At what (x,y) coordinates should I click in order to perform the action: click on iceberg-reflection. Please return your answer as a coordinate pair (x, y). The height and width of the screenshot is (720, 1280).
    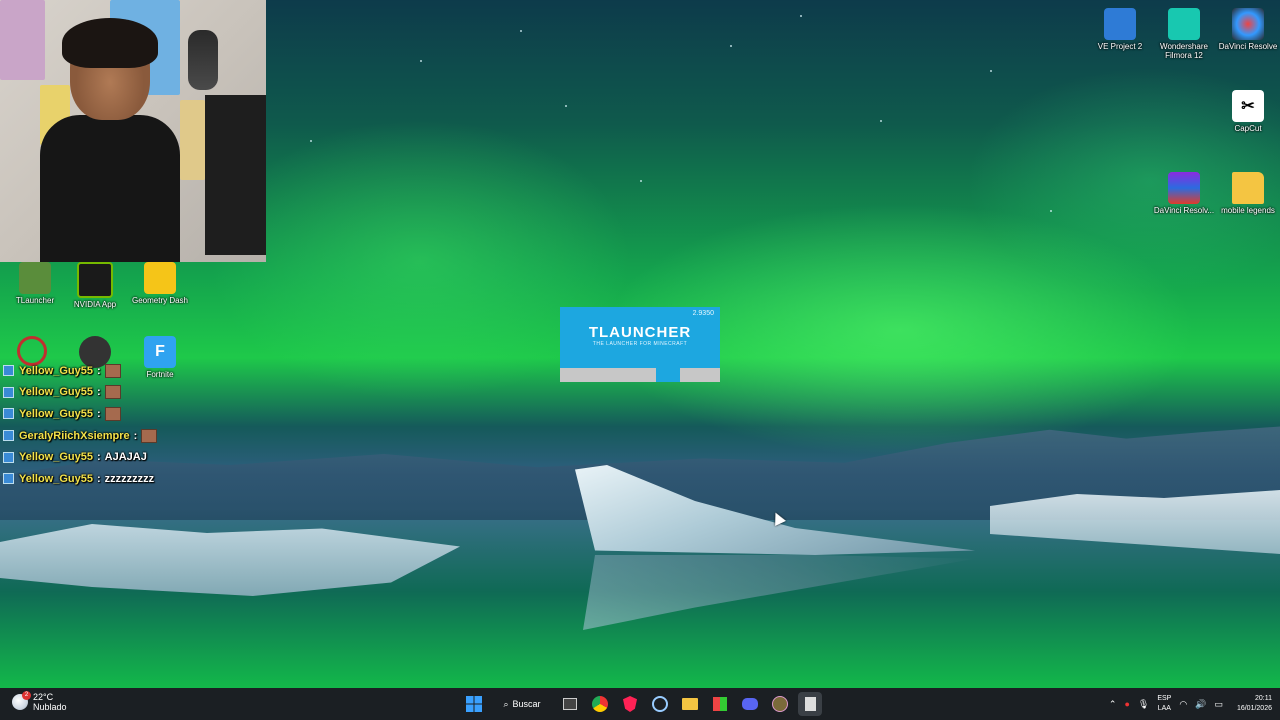
    Looking at the image, I should click on (779, 592).